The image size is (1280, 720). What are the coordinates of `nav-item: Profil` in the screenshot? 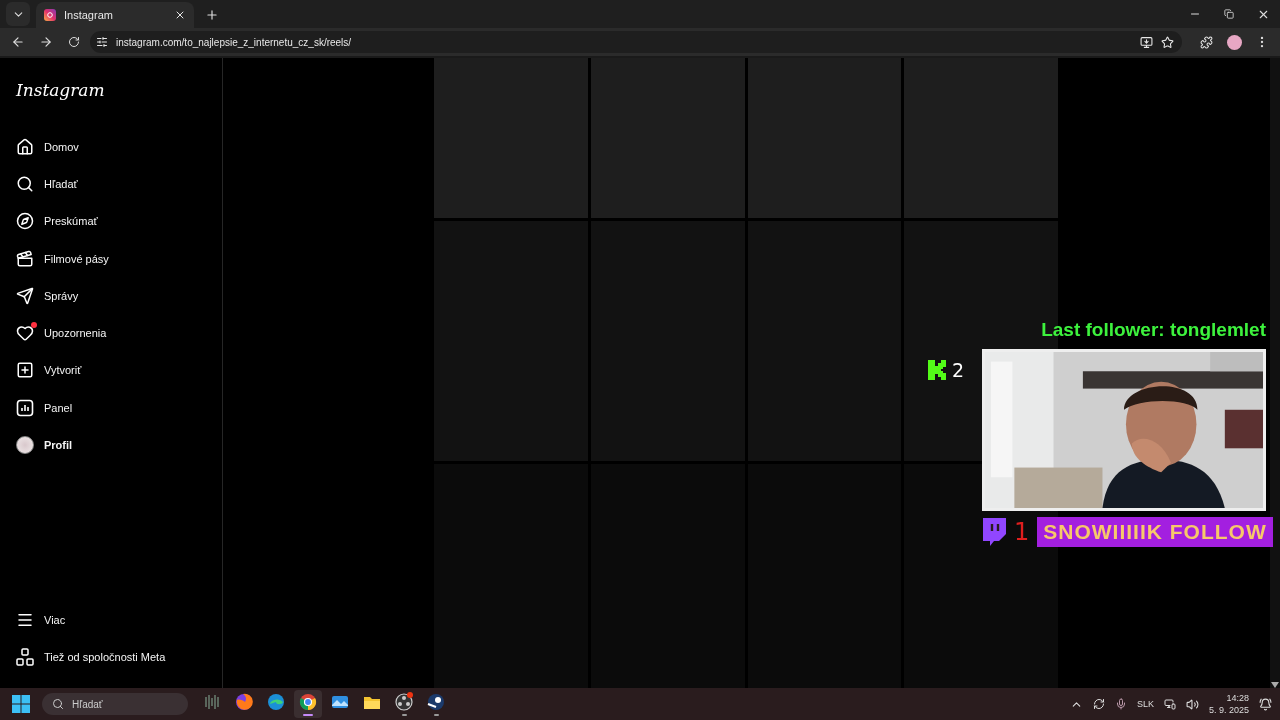 It's located at (111, 445).